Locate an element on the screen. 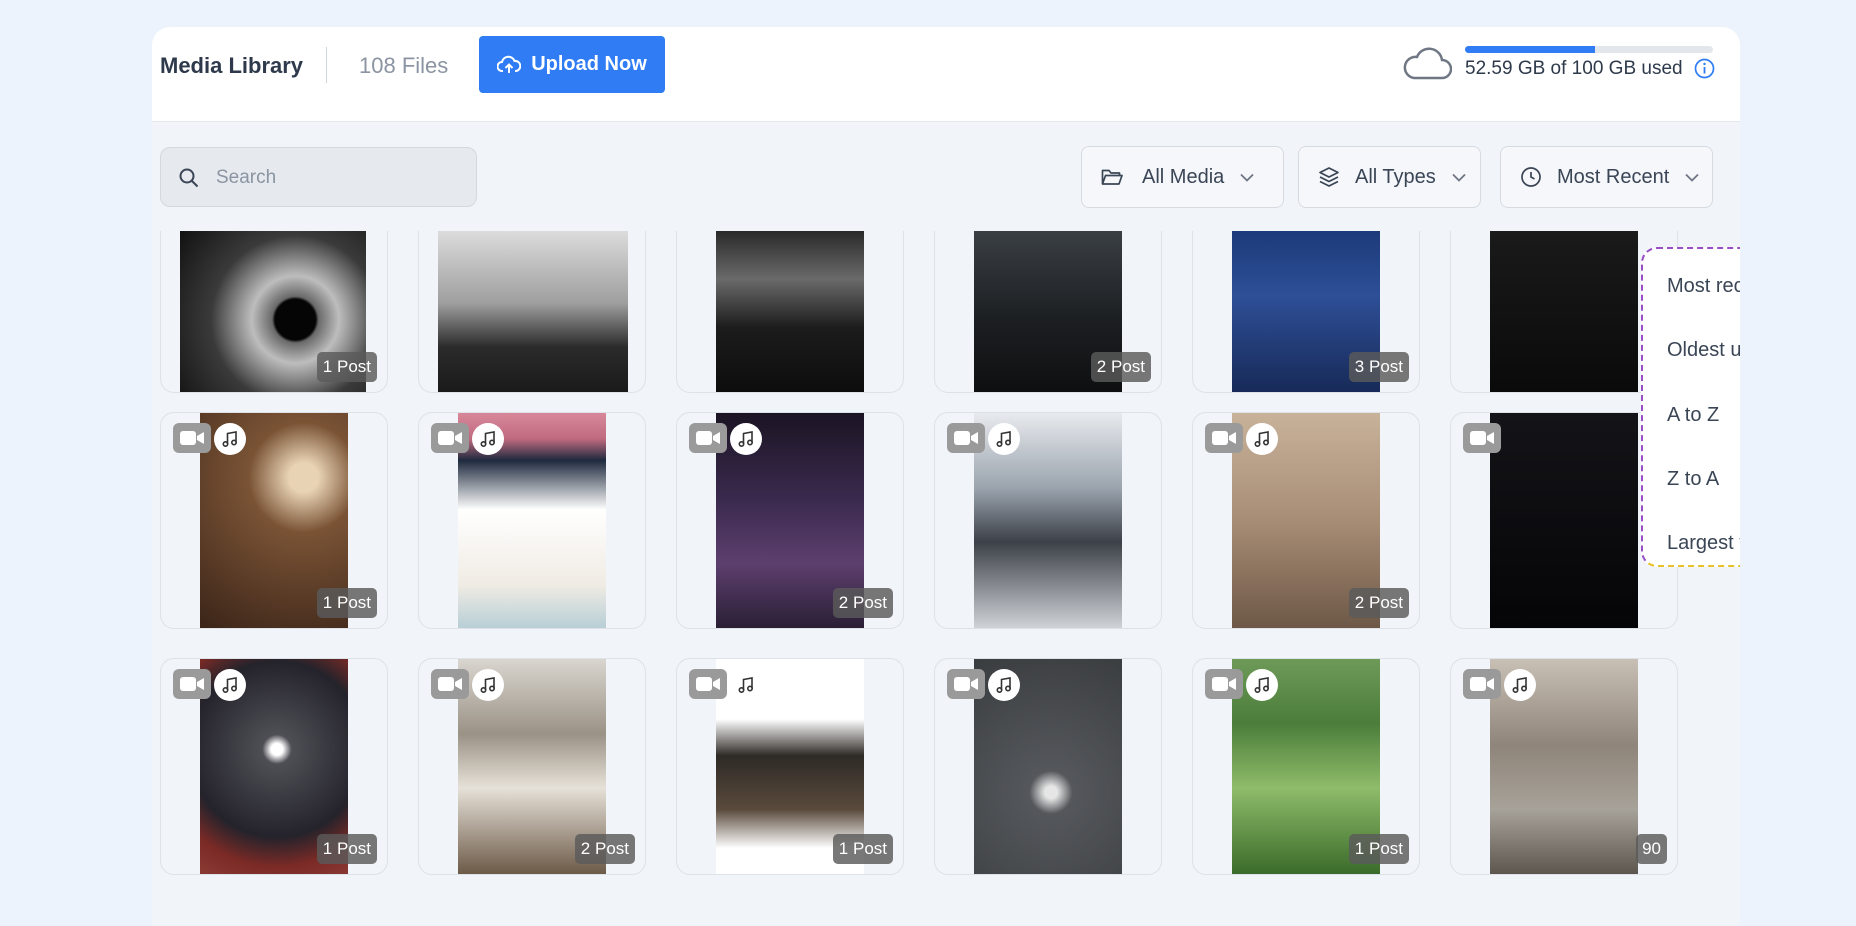 This screenshot has height=926, width=1856. sort-option-z-to-a: Z to A is located at coordinates (1693, 479).